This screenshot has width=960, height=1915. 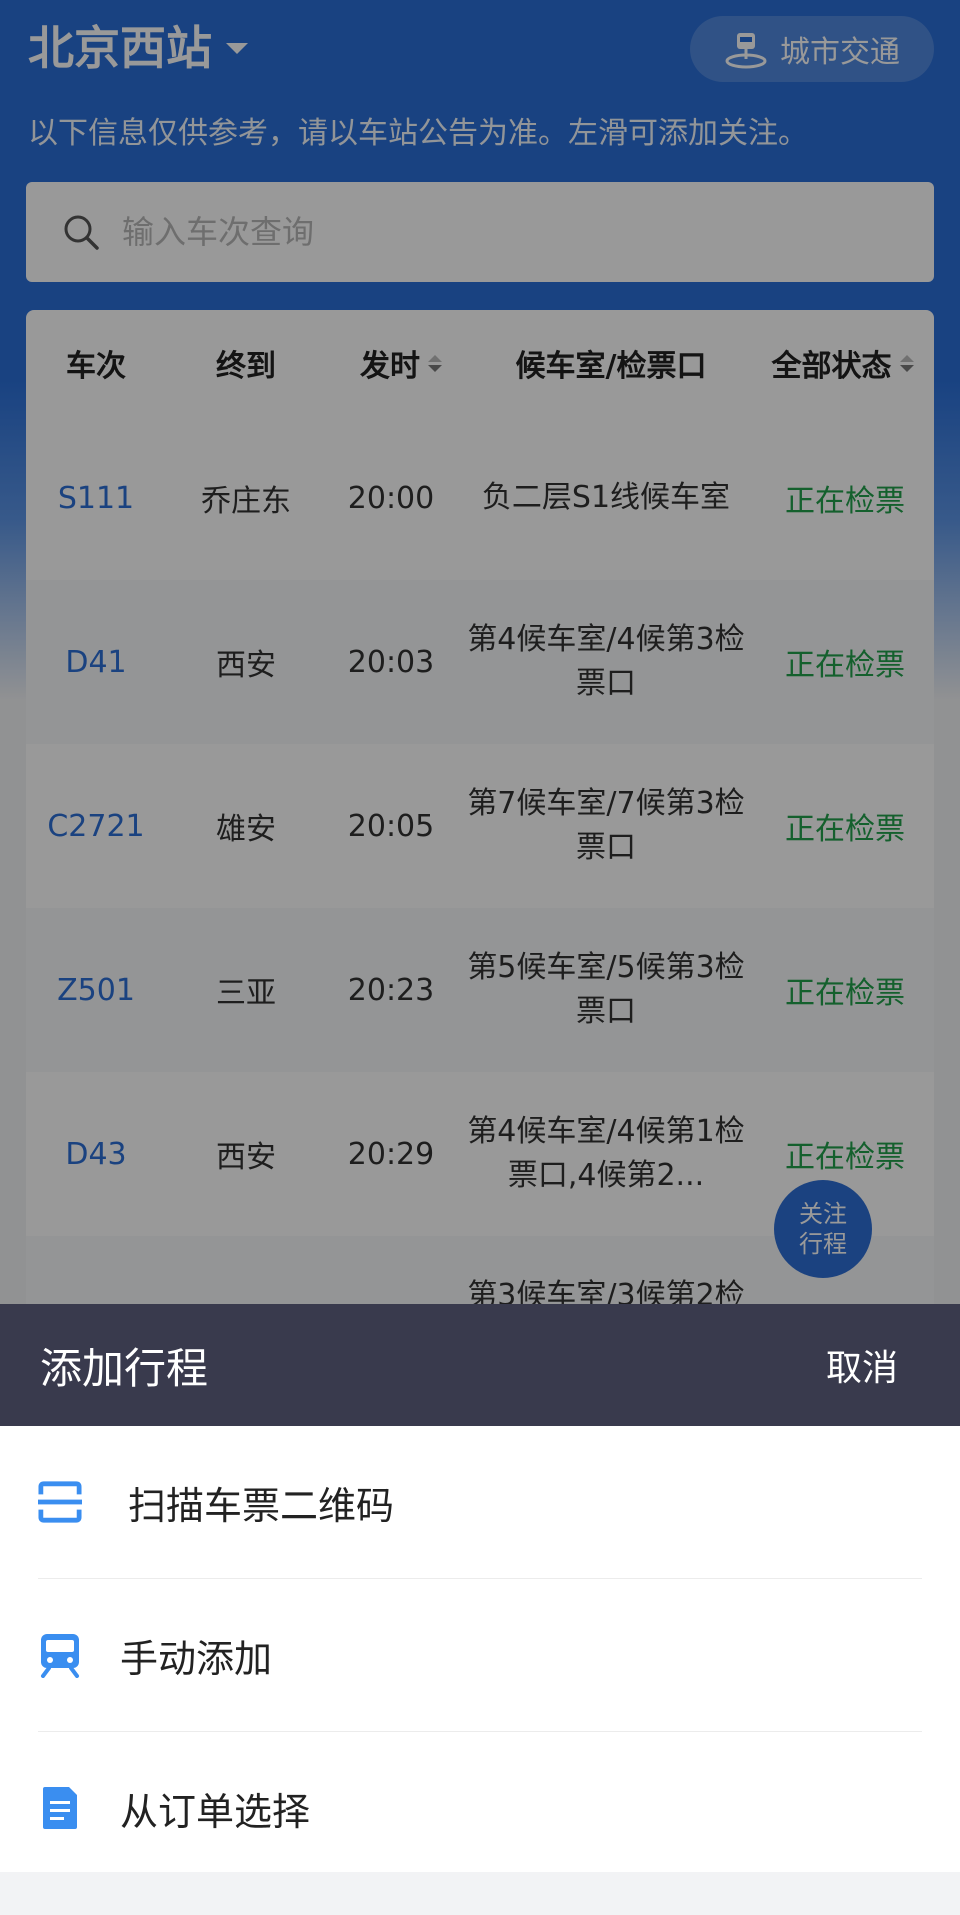 What do you see at coordinates (60, 1655) in the screenshot?
I see `train-icon` at bounding box center [60, 1655].